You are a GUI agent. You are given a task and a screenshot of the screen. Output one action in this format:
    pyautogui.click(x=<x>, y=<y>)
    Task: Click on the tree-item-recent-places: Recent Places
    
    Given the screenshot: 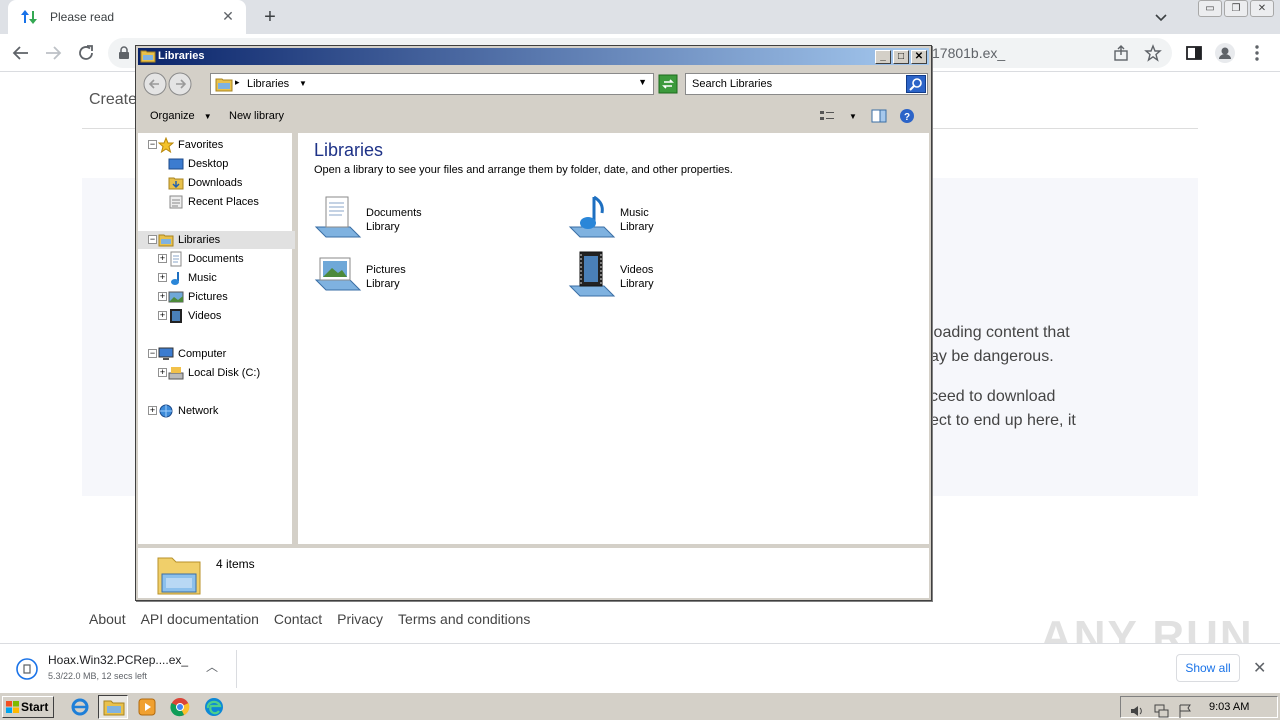 What is the action you would take?
    pyautogui.click(x=216, y=202)
    